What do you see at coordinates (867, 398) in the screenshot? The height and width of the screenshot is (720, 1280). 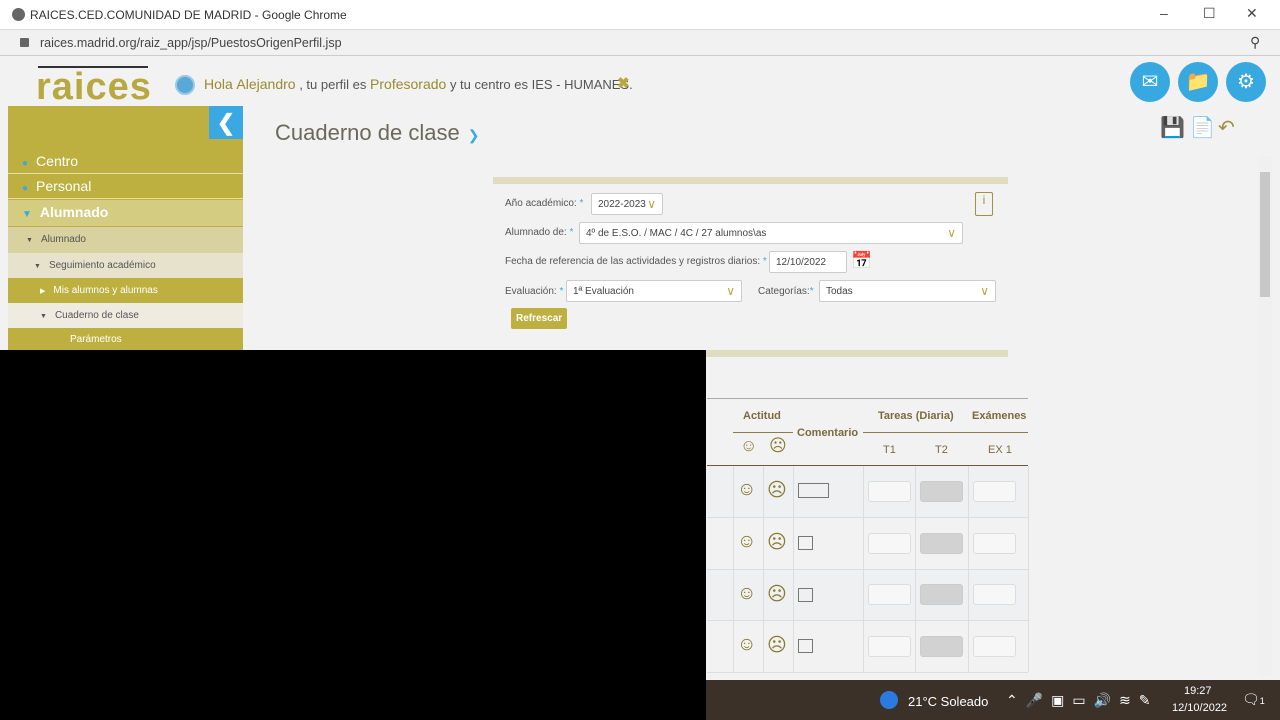 I see `table-top-line` at bounding box center [867, 398].